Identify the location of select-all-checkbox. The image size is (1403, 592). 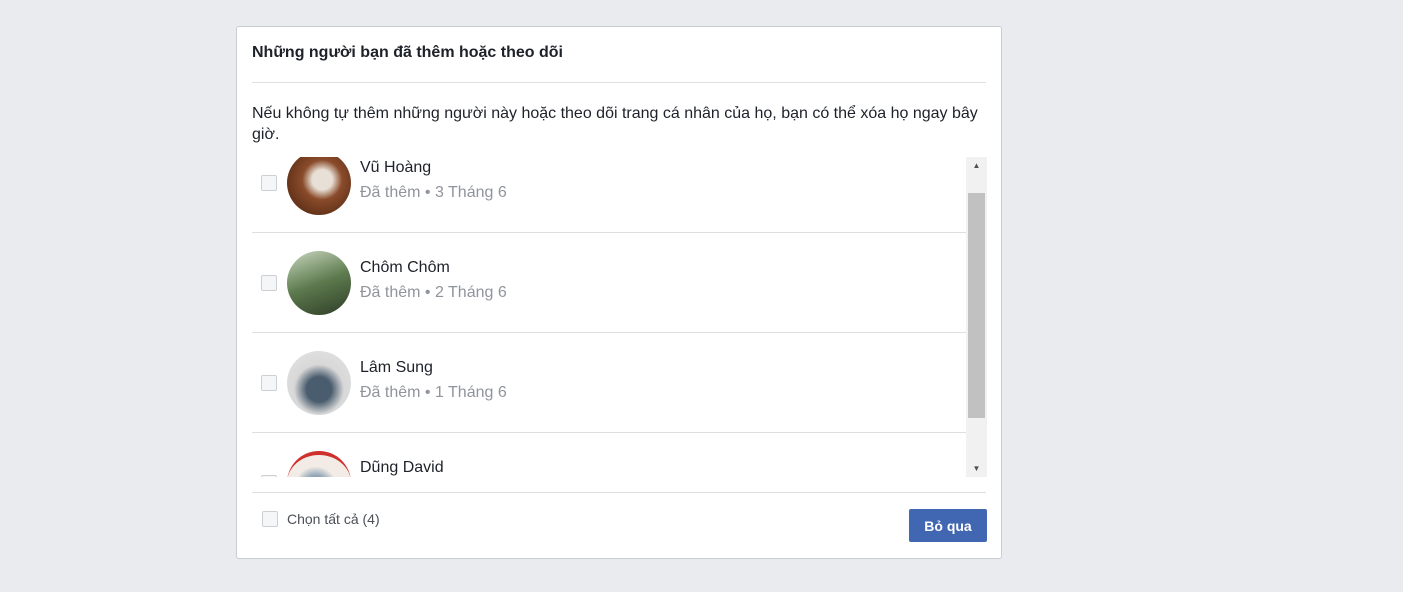
(270, 519).